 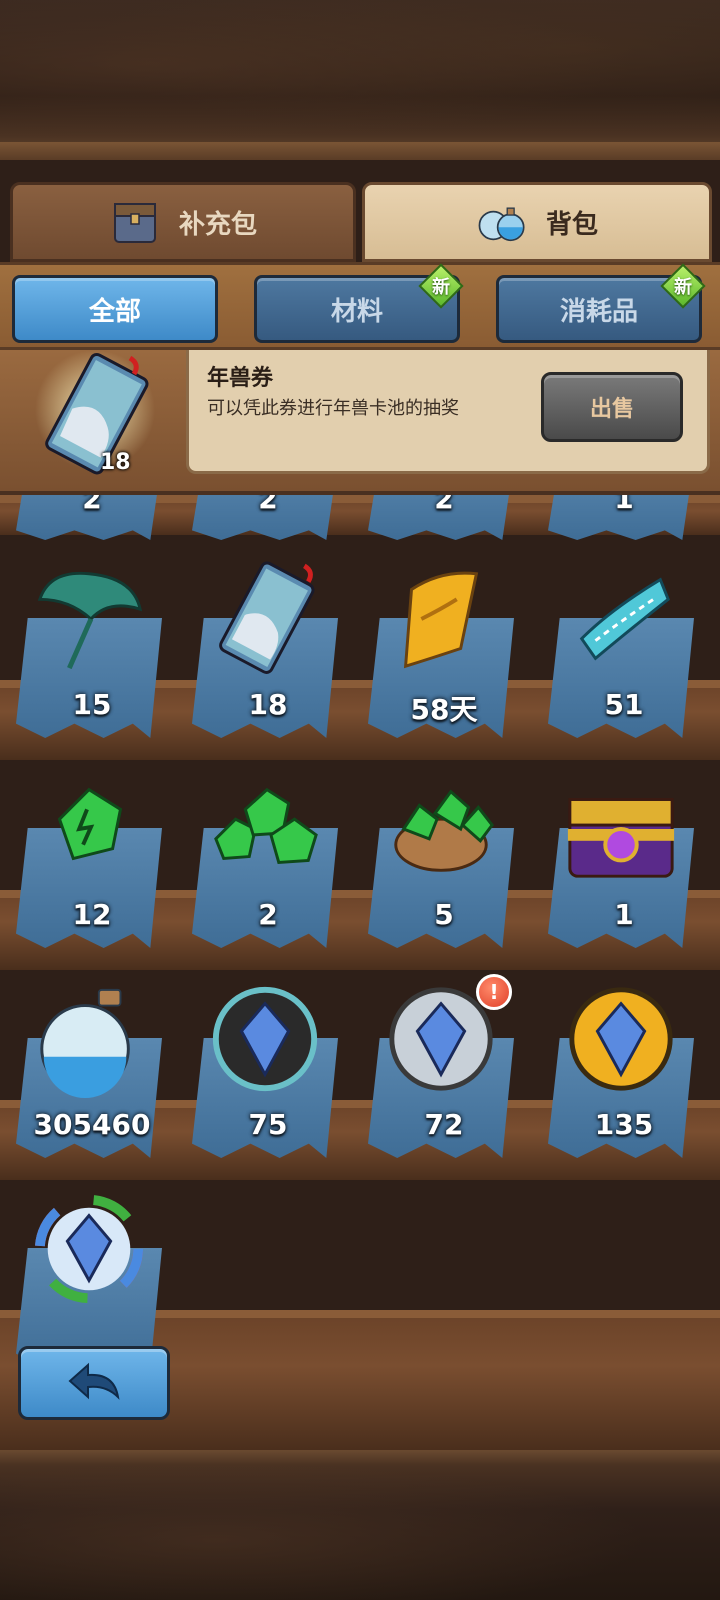 I want to click on item-detail-card: 年兽券 可以凭此券进行年兽卡池的抽奖 出售, so click(x=448, y=412).